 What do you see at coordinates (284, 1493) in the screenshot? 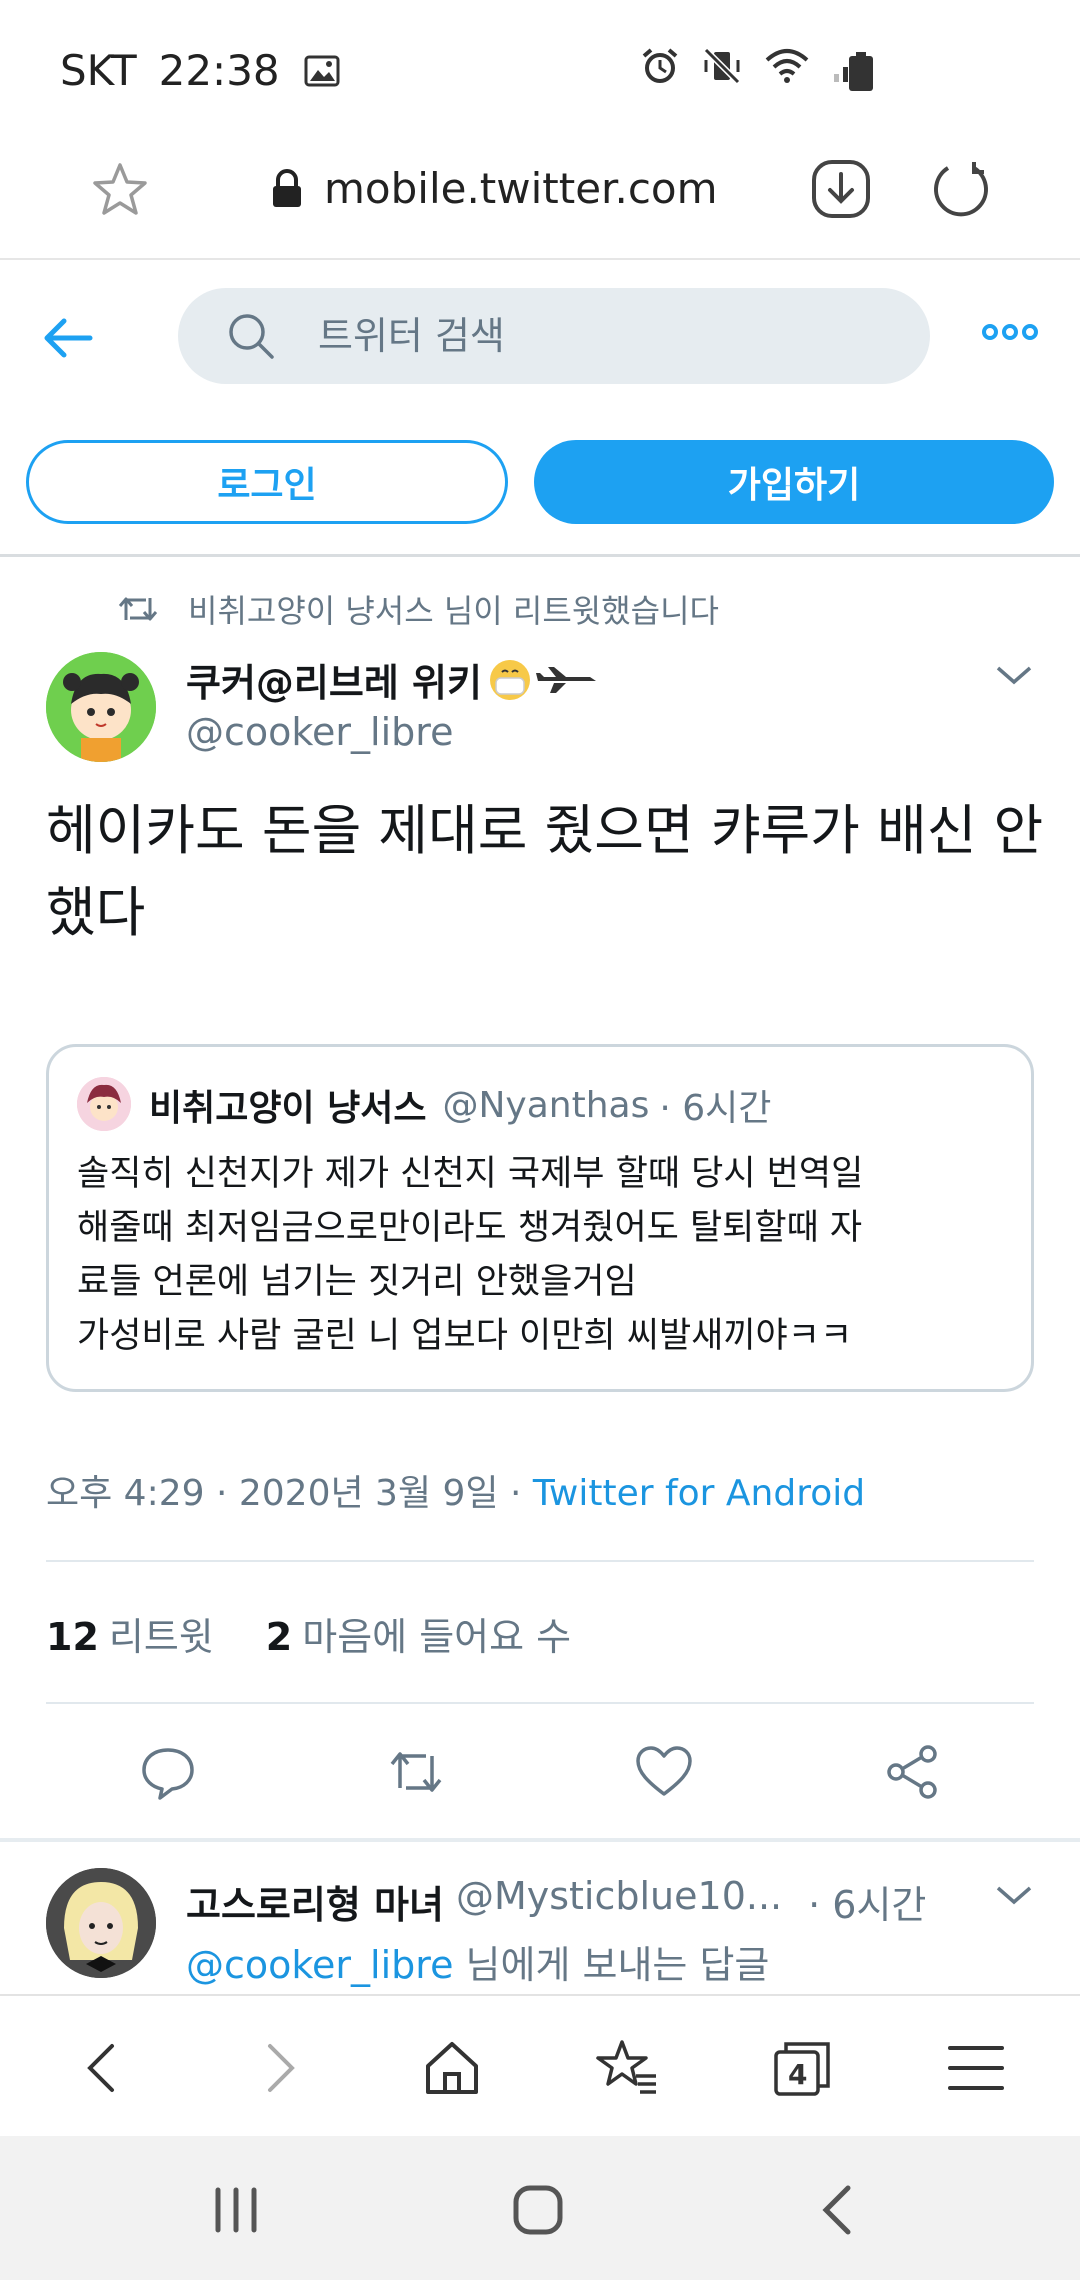
I see `tweet-timestamp: 오후 4:29 · 2020년 3월 9일 ·` at bounding box center [284, 1493].